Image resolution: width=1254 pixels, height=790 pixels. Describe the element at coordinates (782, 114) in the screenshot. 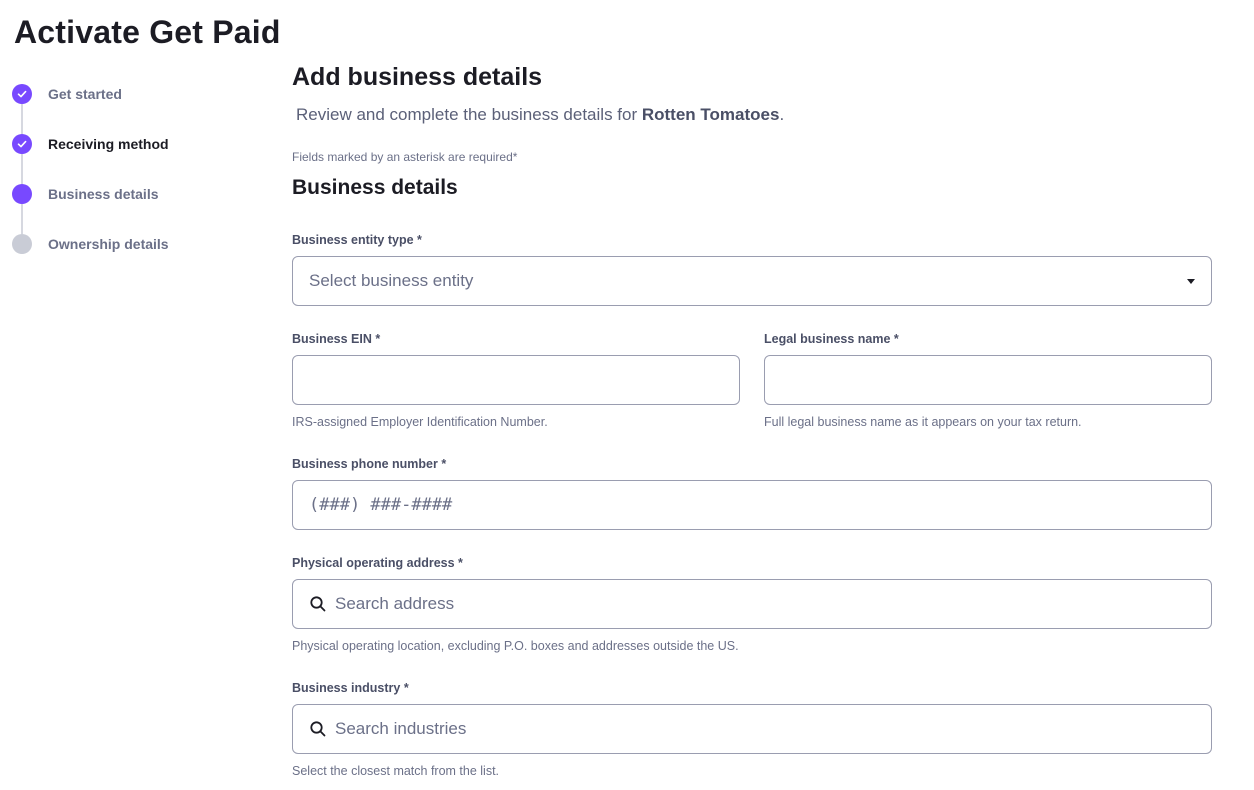

I see `subtitle-suffix: .` at that location.